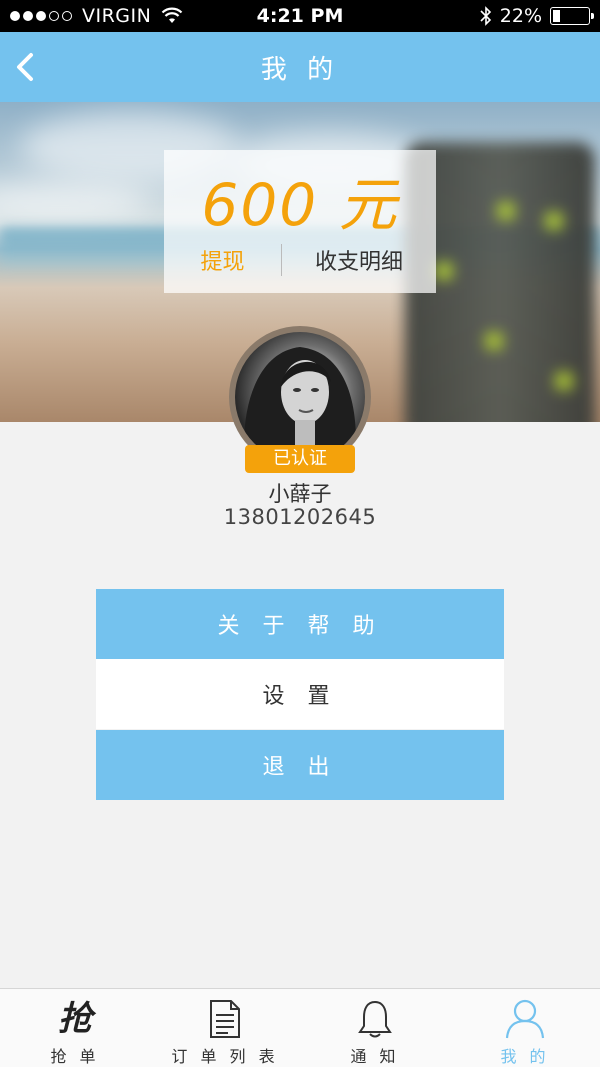  I want to click on tab-label: 通 知, so click(375, 1056).